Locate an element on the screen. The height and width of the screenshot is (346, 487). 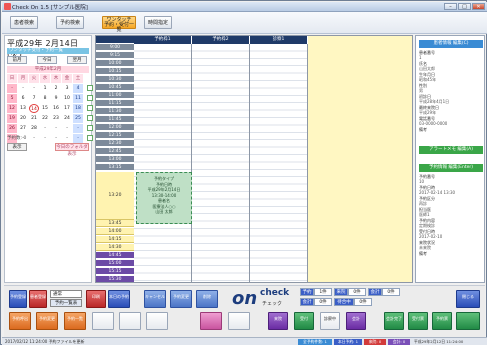
calendar-day: 9 is located at coordinates (56, 98).